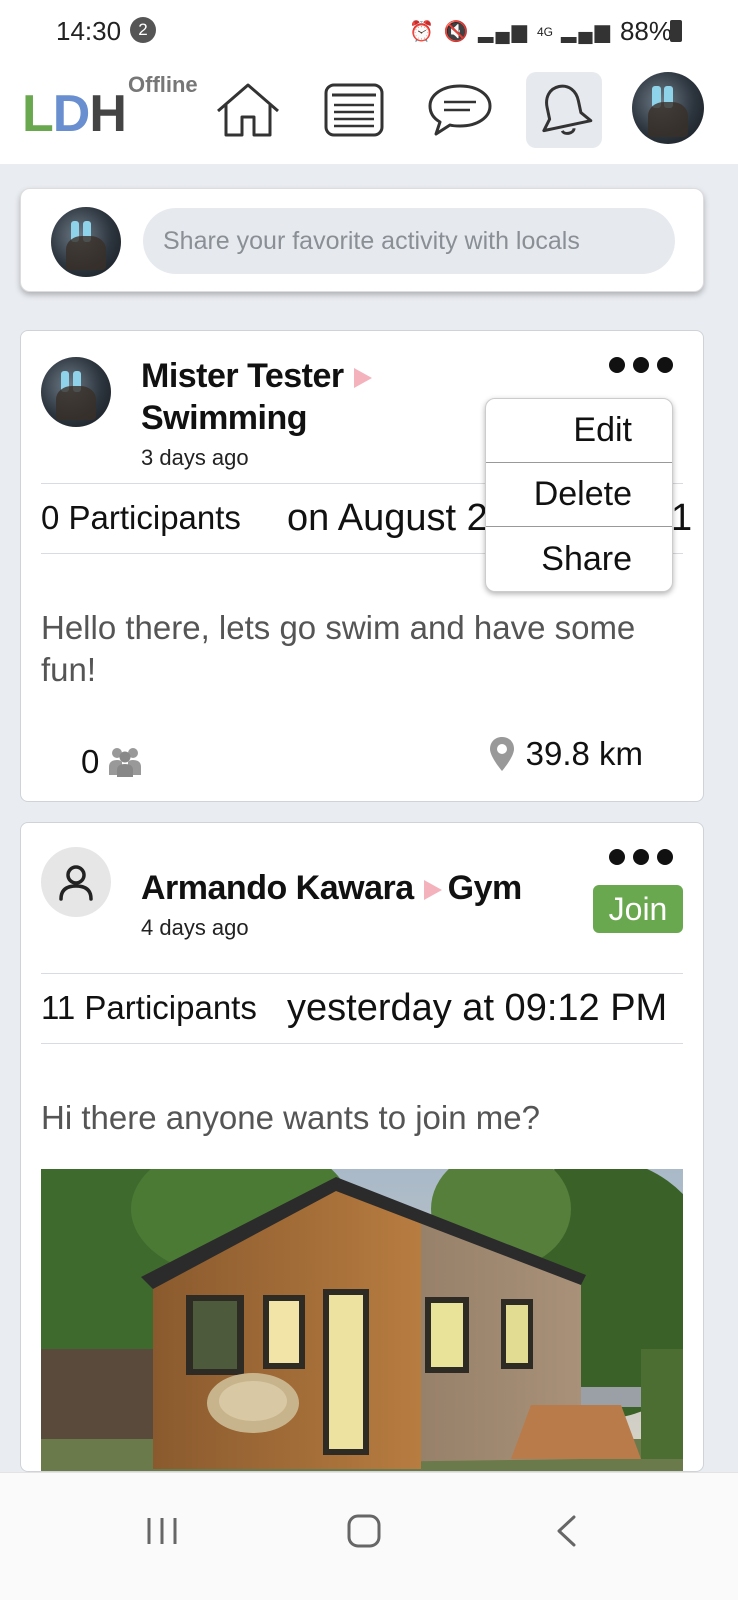  What do you see at coordinates (668, 108) in the screenshot?
I see `profile-avatar` at bounding box center [668, 108].